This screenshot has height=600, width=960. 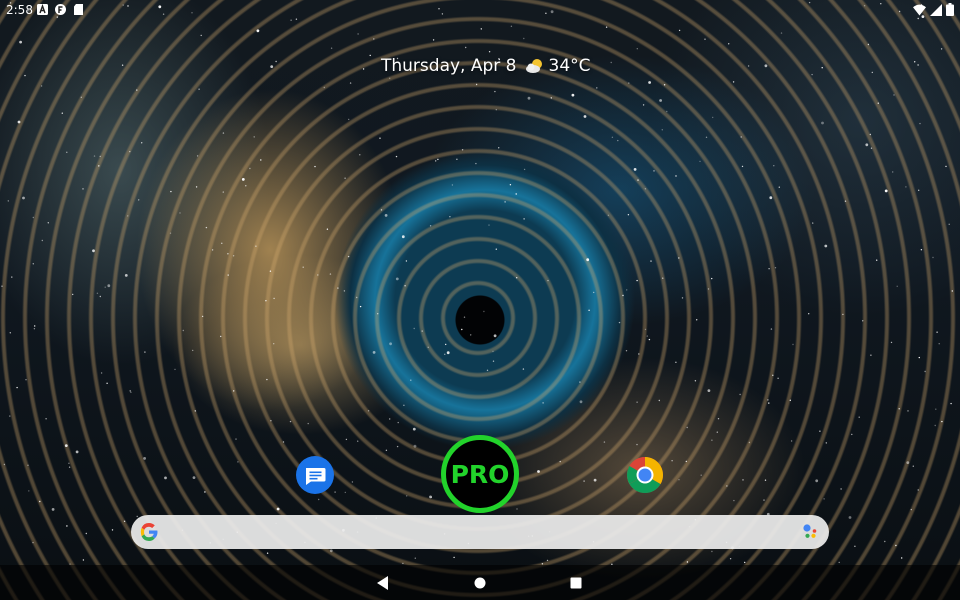 I want to click on pro-app: PRO, so click(x=480, y=474).